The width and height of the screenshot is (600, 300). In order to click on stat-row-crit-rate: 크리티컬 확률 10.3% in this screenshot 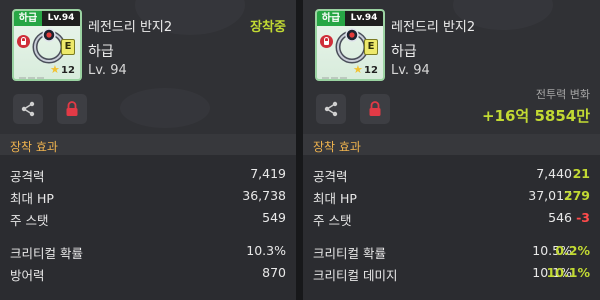, I will do `click(148, 250)`.